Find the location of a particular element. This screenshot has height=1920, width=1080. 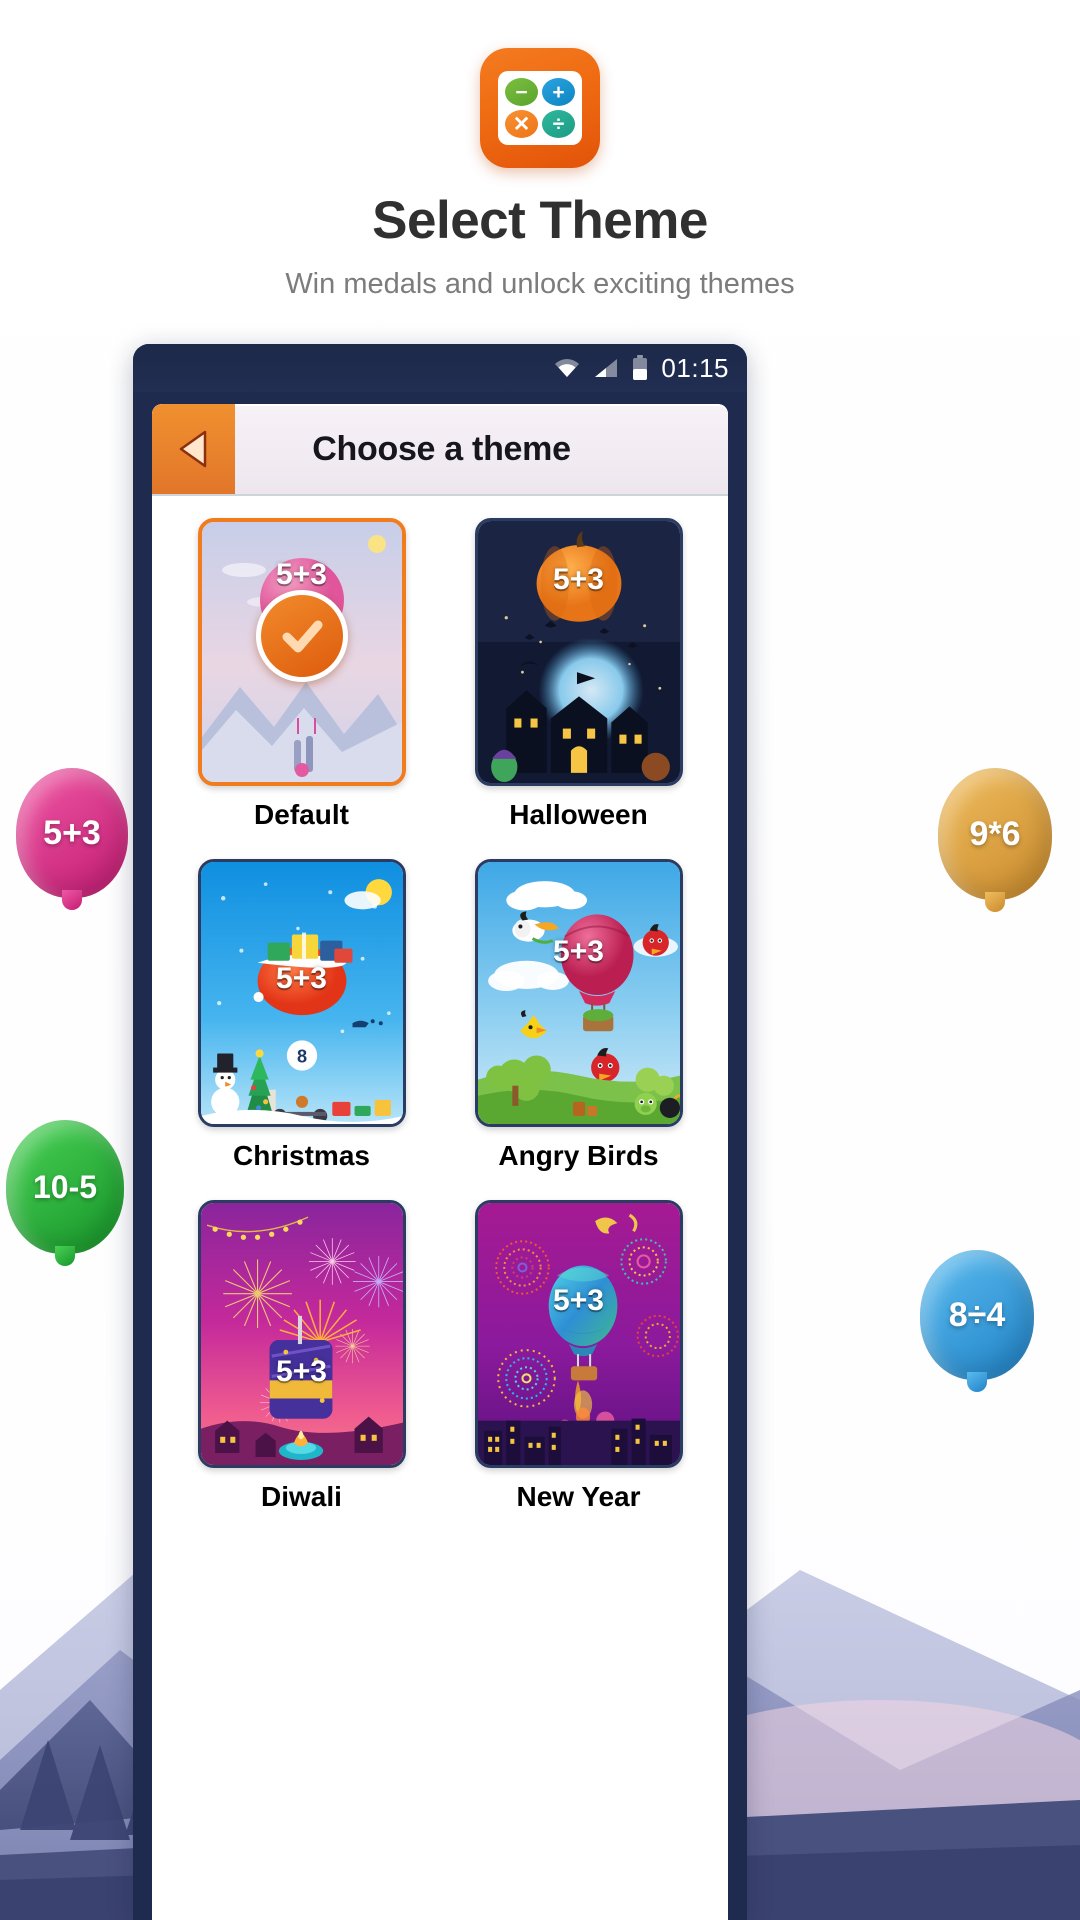

new-year-theme-art is located at coordinates (578, 1334).